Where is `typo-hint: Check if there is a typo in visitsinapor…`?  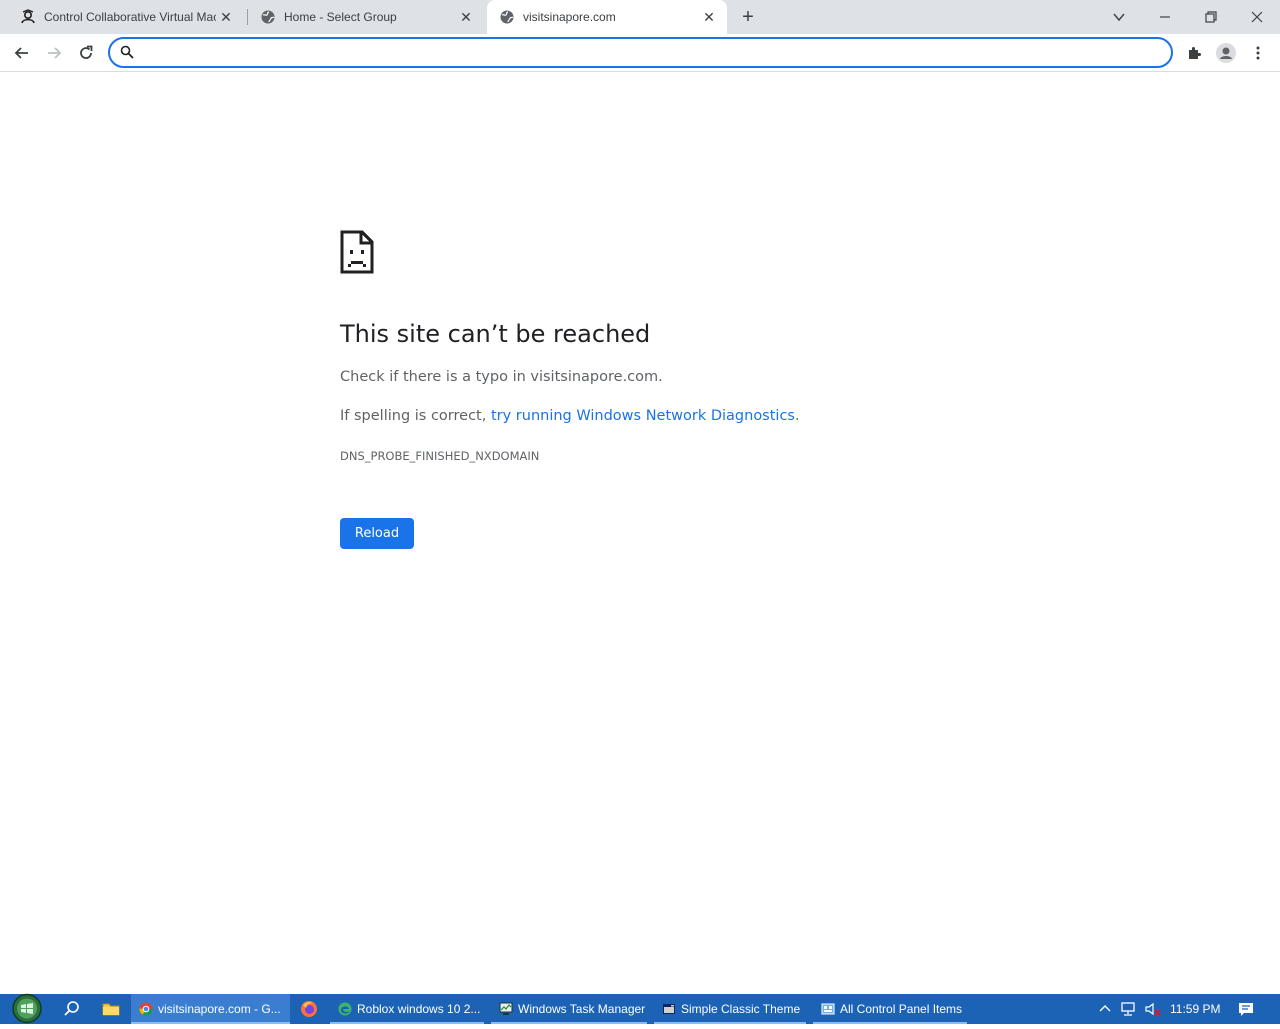 typo-hint: Check if there is a typo in visitsinapor… is located at coordinates (501, 377).